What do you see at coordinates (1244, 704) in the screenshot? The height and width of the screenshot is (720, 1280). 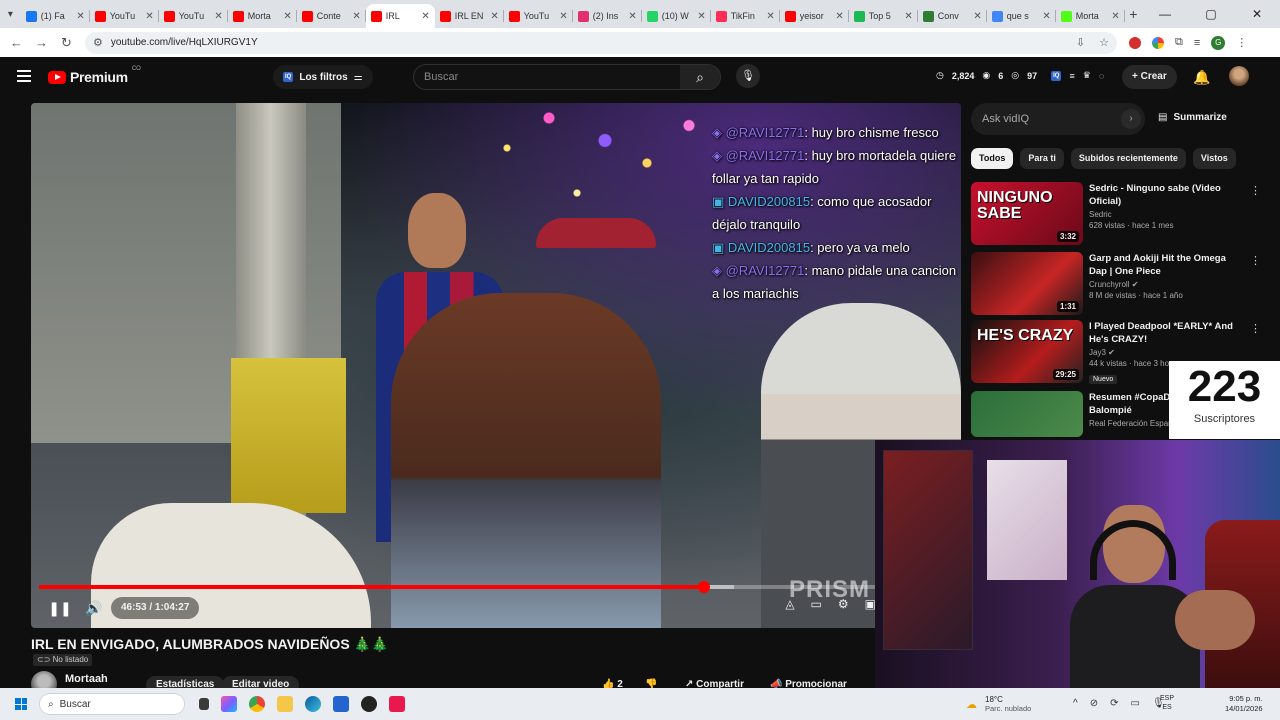 I see `clock: 9:05 p. m. 14/01/2026` at bounding box center [1244, 704].